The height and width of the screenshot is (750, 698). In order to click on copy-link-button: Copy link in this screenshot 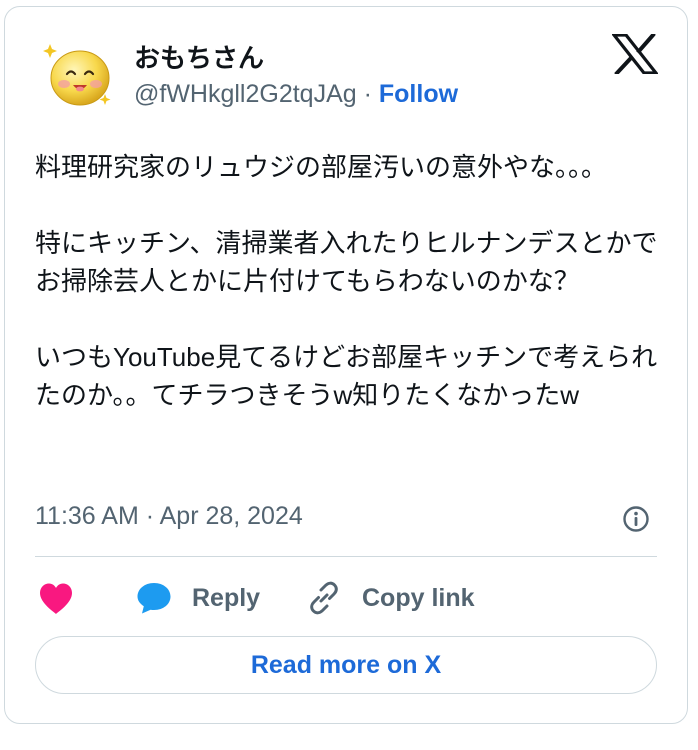, I will do `click(390, 598)`.